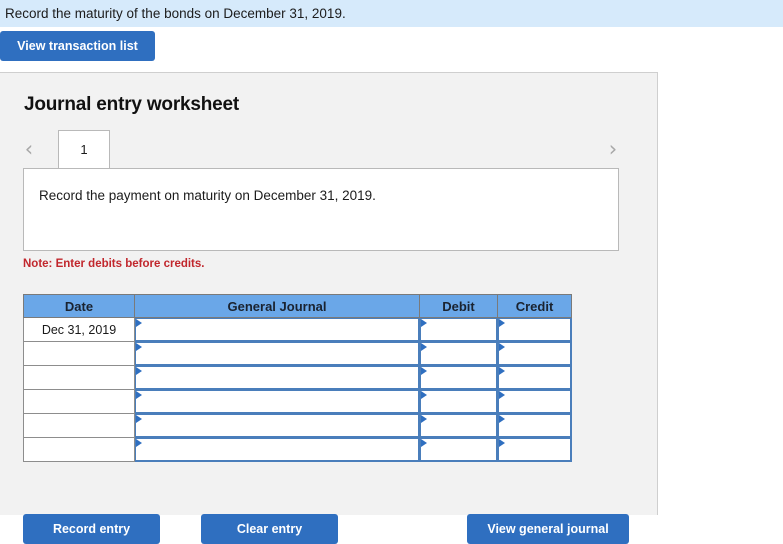  What do you see at coordinates (277, 306) in the screenshot?
I see `column-header-general-journal: General Journal` at bounding box center [277, 306].